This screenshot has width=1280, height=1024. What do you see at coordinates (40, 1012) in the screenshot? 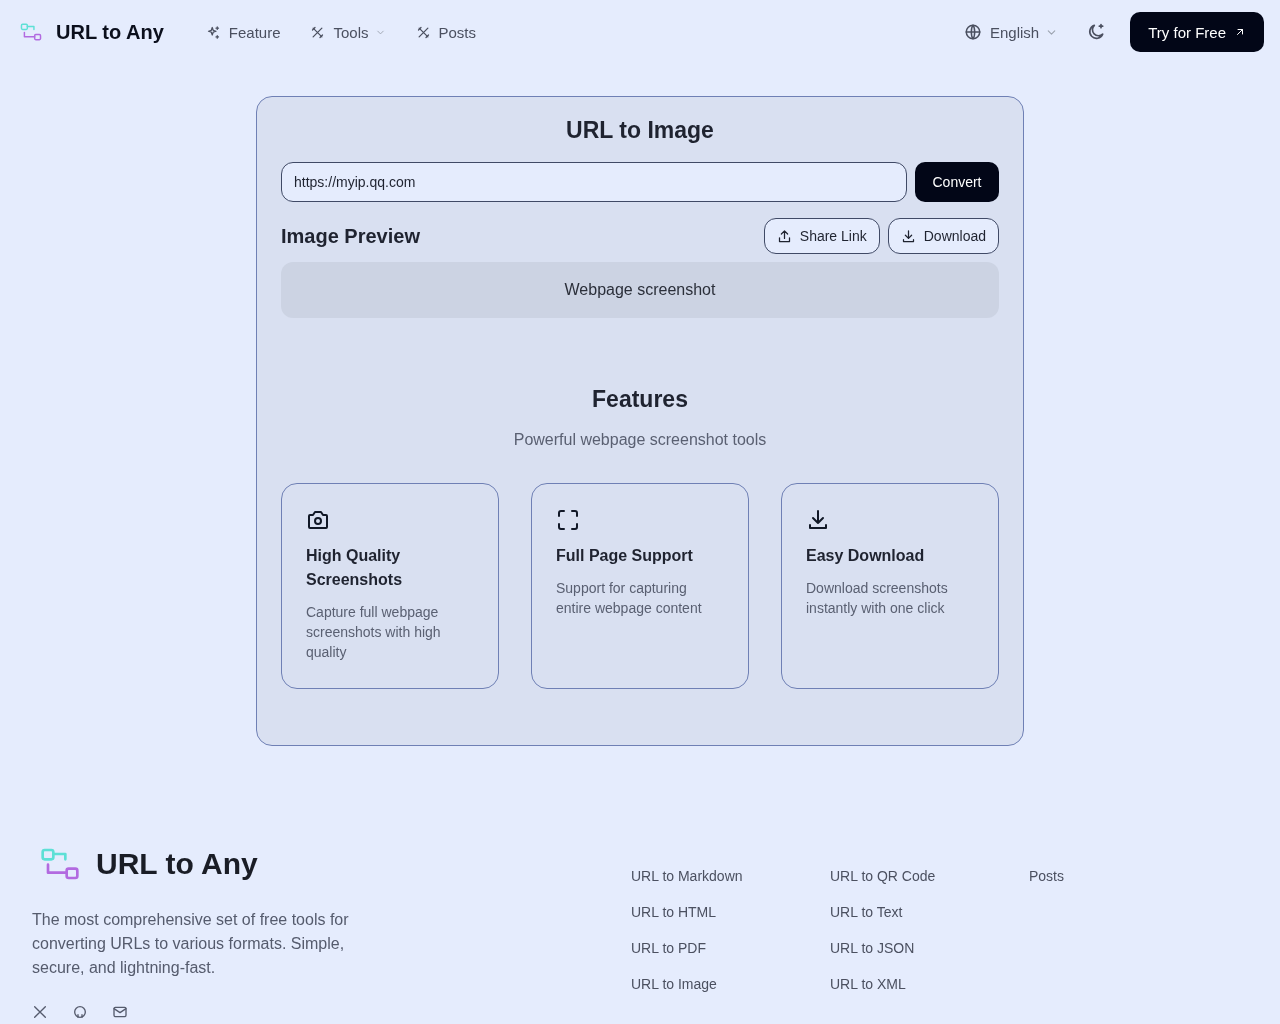
I see `x-icon` at bounding box center [40, 1012].